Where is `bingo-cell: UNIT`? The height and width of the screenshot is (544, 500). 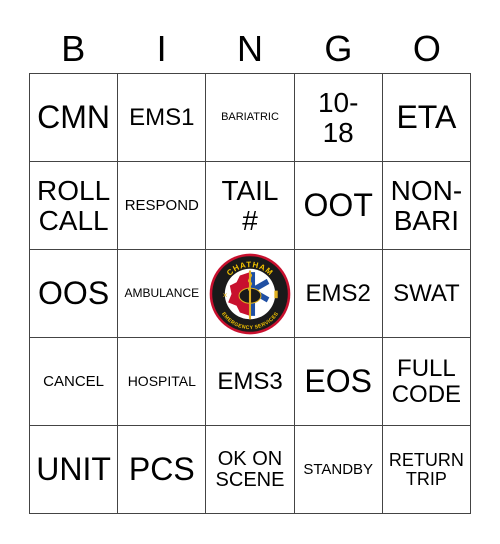
bingo-cell: UNIT is located at coordinates (74, 470).